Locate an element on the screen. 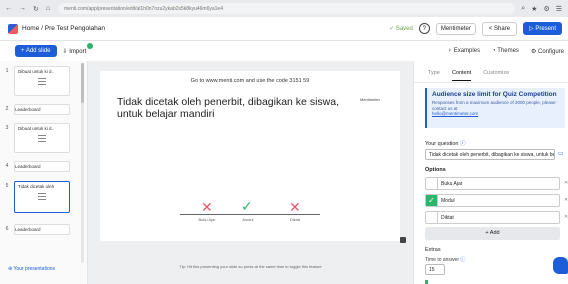 The image size is (568, 284). add-slide-button: + Add slide is located at coordinates (36, 51).